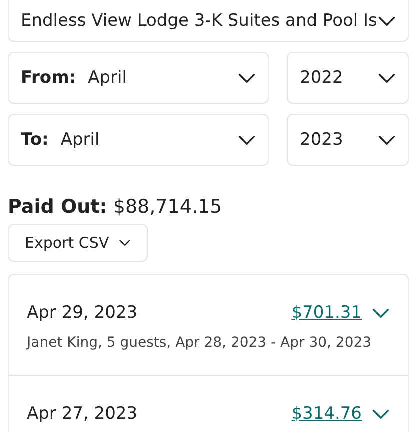 The width and height of the screenshot is (417, 432). What do you see at coordinates (348, 140) in the screenshot?
I see `year-select: 2023` at bounding box center [348, 140].